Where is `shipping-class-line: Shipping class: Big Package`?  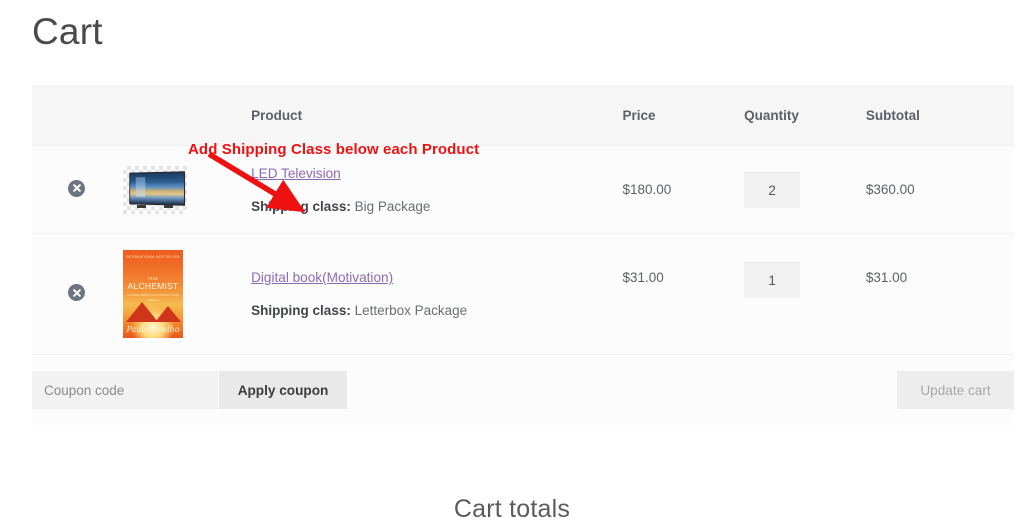 shipping-class-line: Shipping class: Big Package is located at coordinates (424, 207).